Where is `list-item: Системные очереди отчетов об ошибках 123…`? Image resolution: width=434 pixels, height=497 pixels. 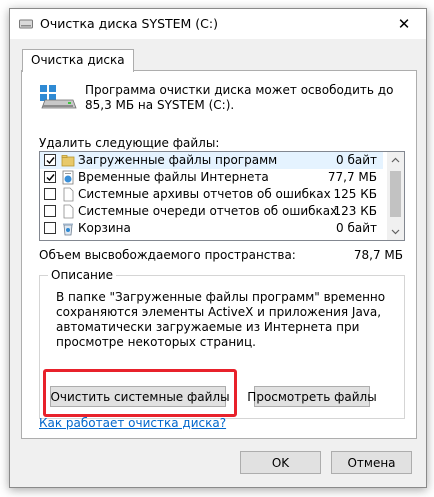 list-item: Системные очереди отчетов об ошибках 123… is located at coordinates (211, 211).